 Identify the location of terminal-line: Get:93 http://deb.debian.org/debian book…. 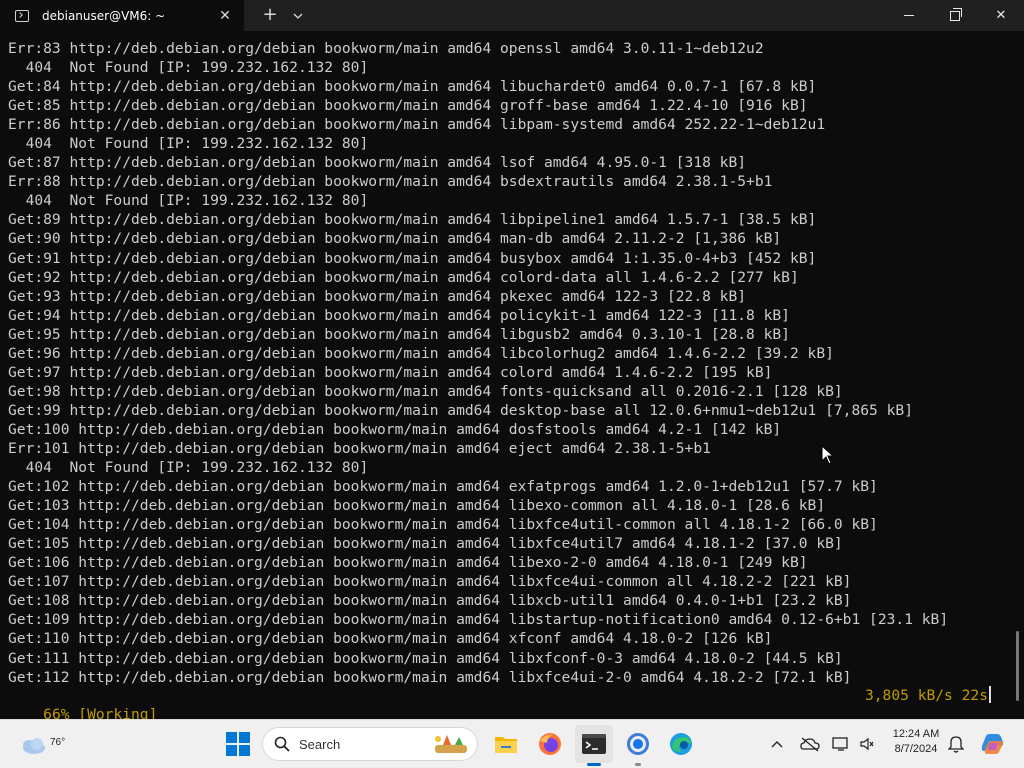
(377, 296).